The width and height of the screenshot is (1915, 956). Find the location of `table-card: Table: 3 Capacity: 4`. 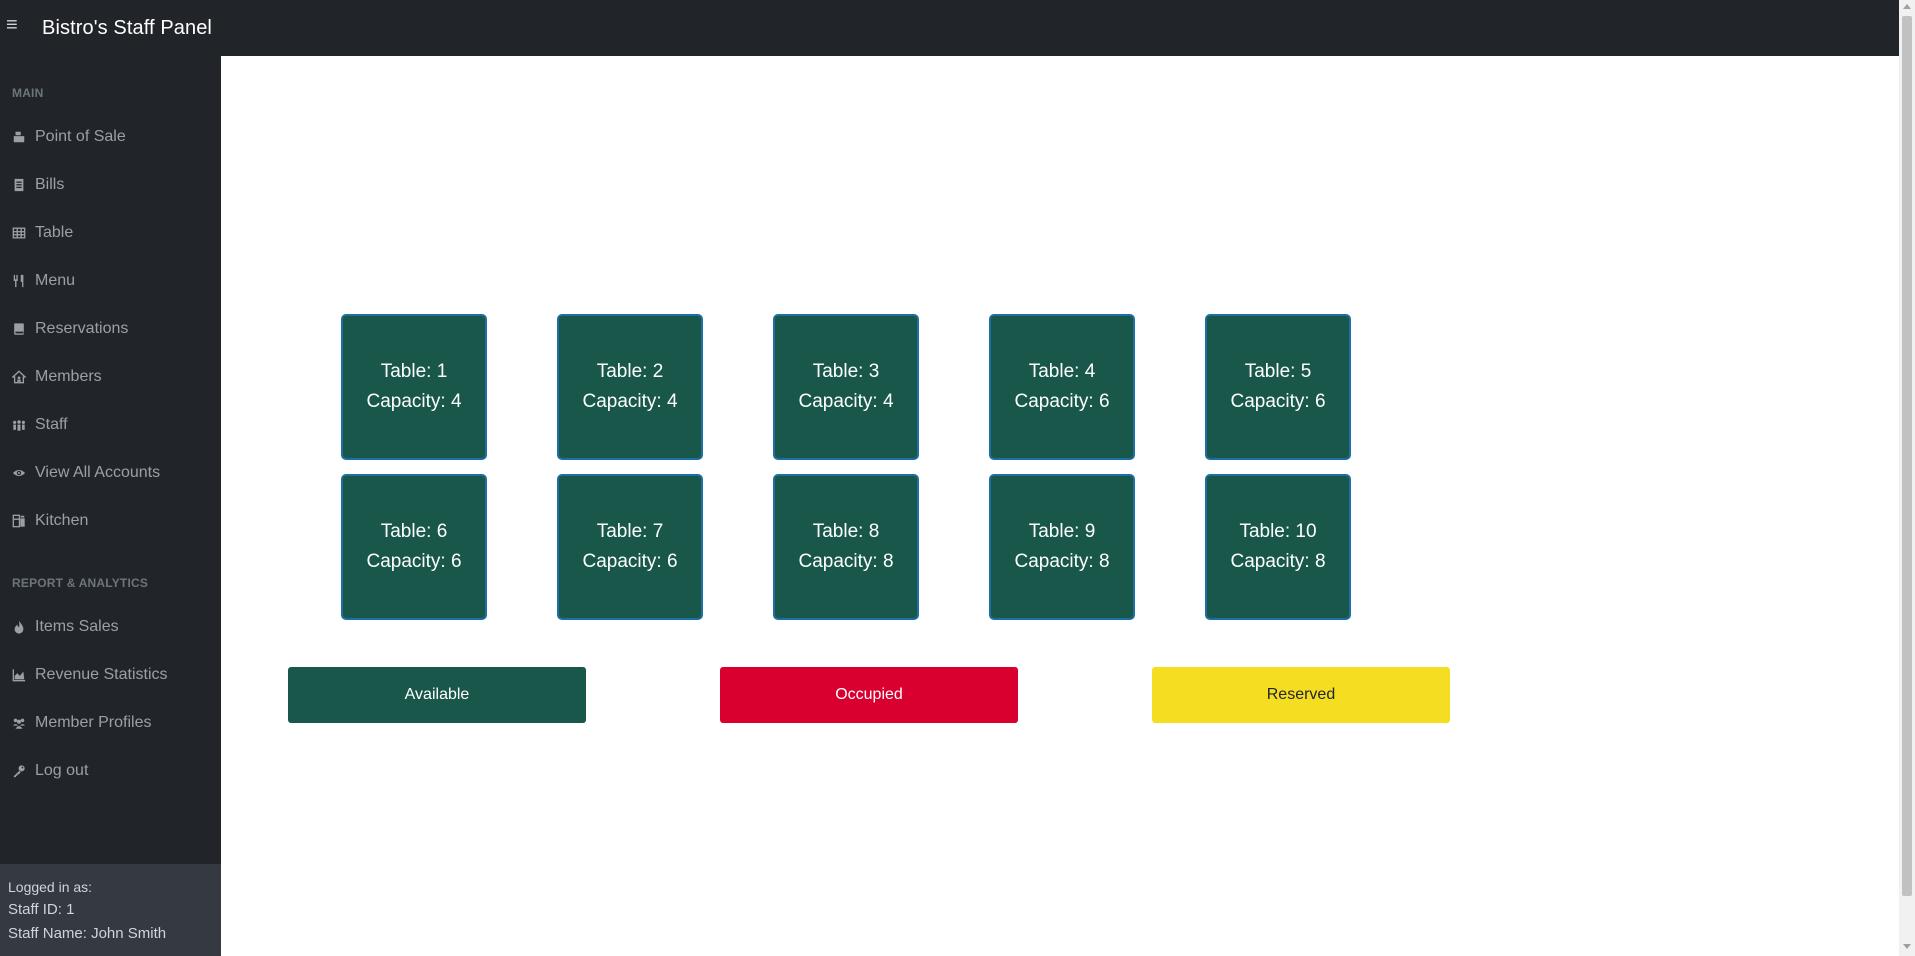

table-card: Table: 3 Capacity: 4 is located at coordinates (846, 387).